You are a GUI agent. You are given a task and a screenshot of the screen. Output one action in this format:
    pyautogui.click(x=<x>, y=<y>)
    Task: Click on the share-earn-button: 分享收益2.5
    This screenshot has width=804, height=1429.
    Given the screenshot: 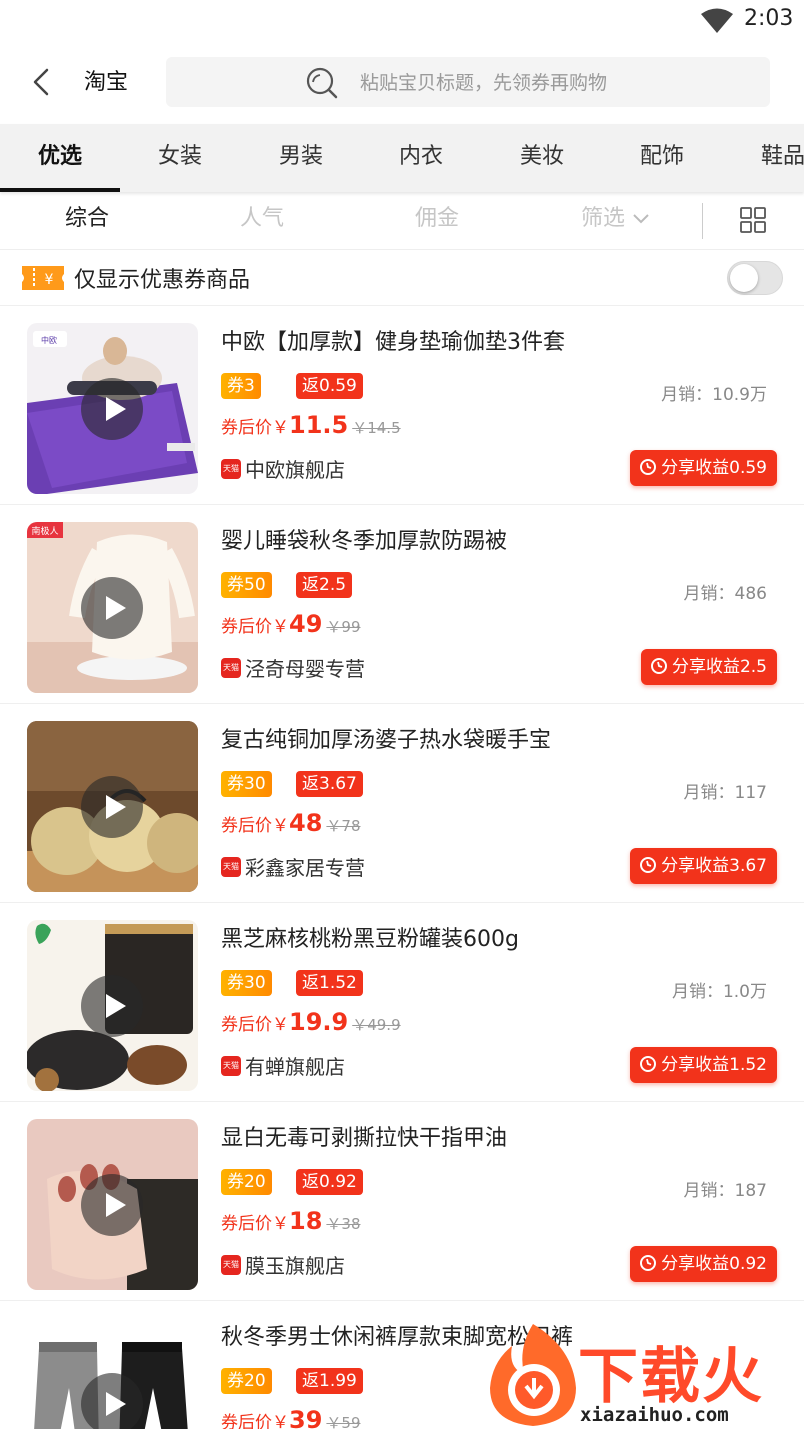 What is the action you would take?
    pyautogui.click(x=708, y=667)
    